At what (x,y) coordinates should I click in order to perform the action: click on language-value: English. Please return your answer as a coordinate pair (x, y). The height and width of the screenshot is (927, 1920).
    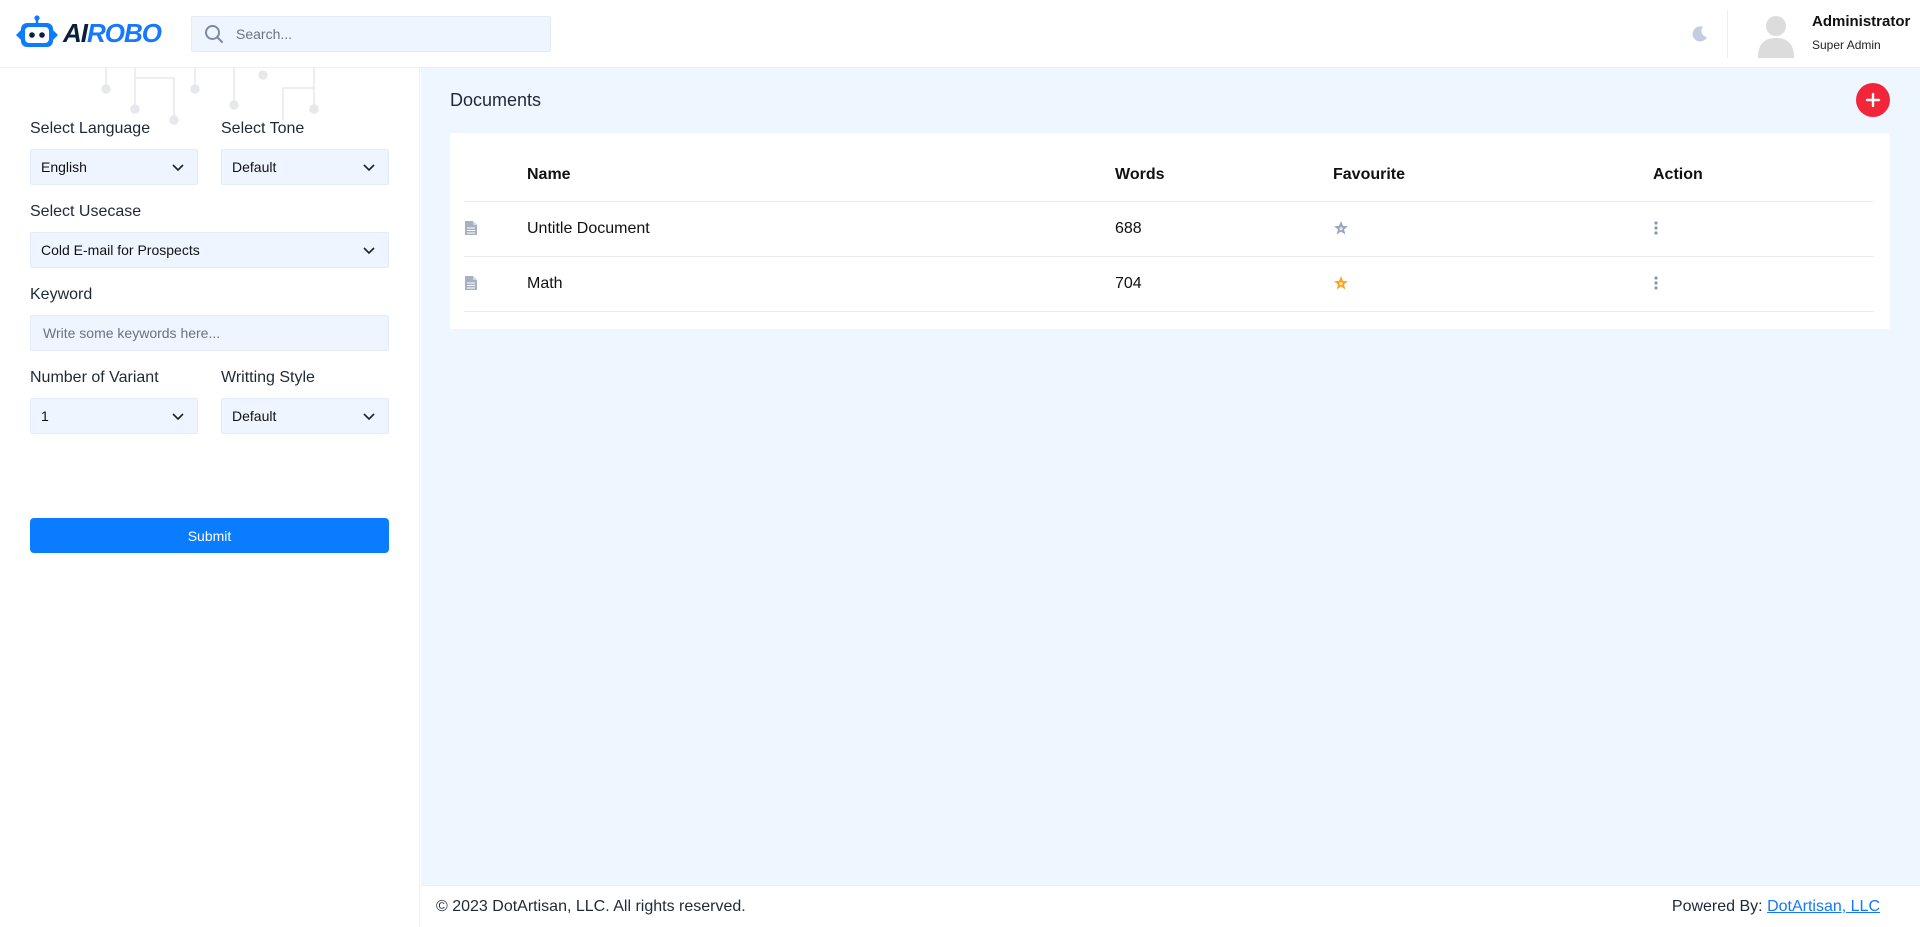
    Looking at the image, I should click on (64, 167).